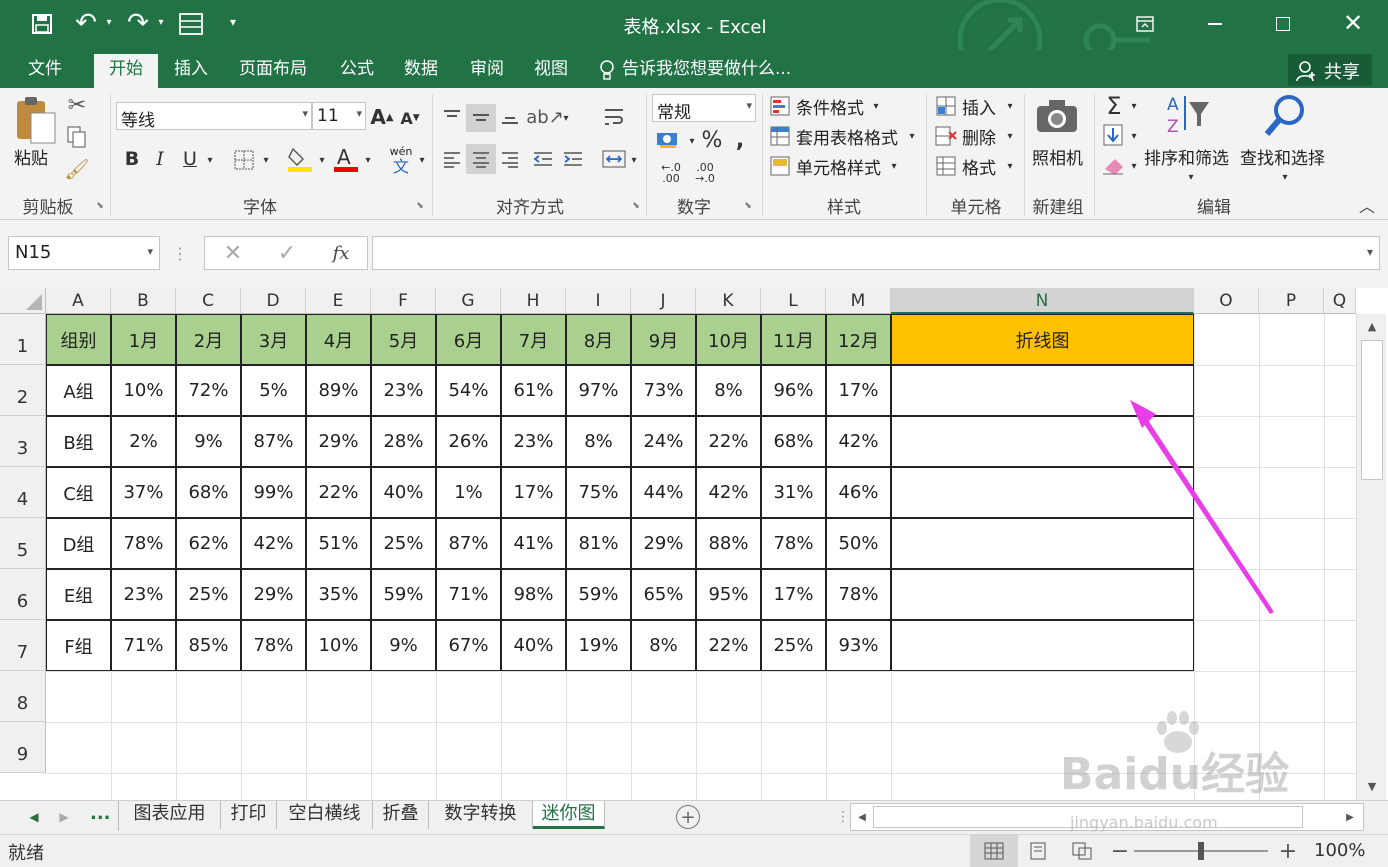  What do you see at coordinates (468, 339) in the screenshot?
I see `header-cell: 6月` at bounding box center [468, 339].